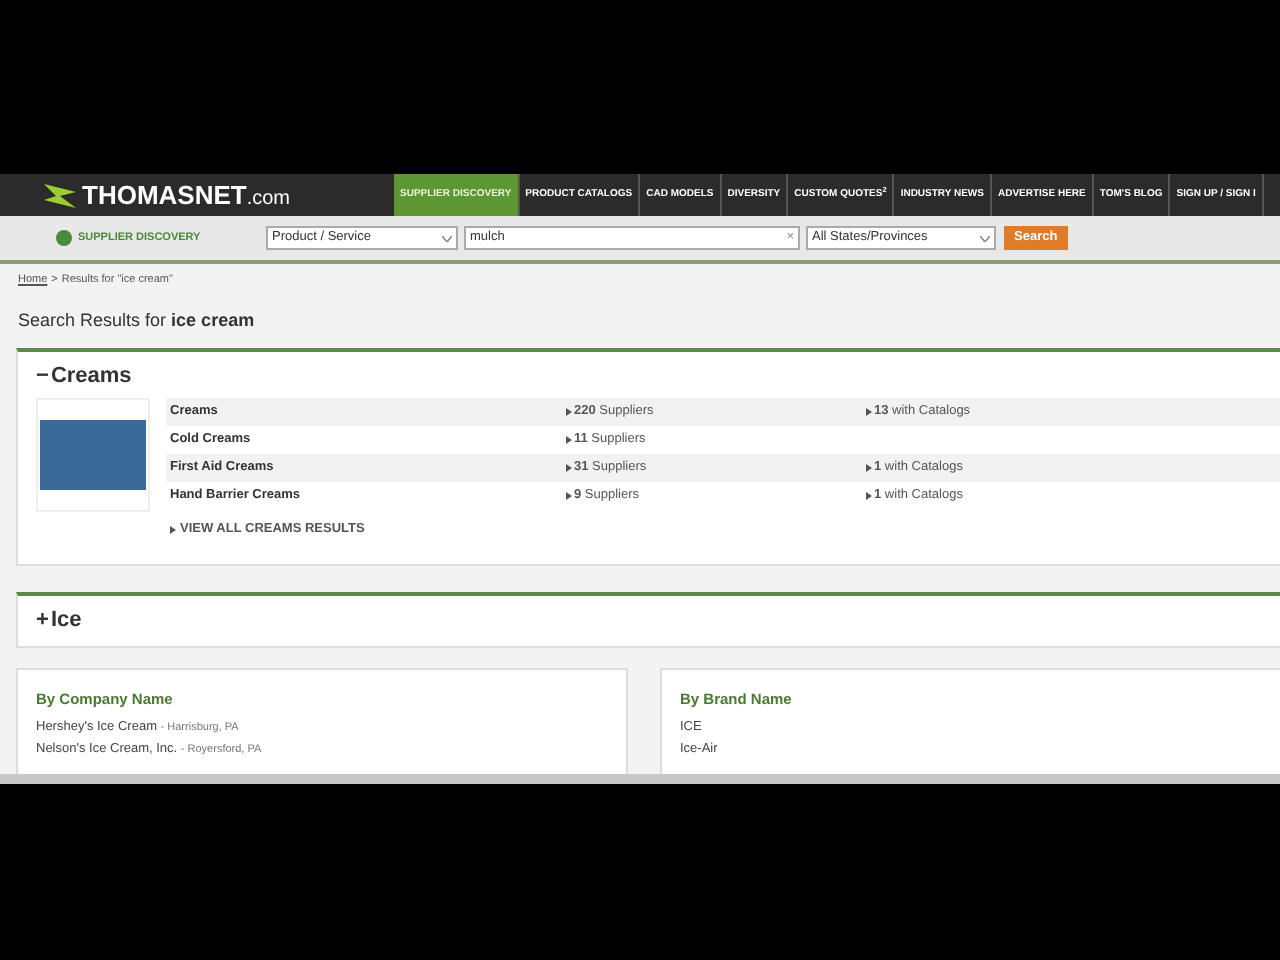  I want to click on logo-mark-icon, so click(60, 195).